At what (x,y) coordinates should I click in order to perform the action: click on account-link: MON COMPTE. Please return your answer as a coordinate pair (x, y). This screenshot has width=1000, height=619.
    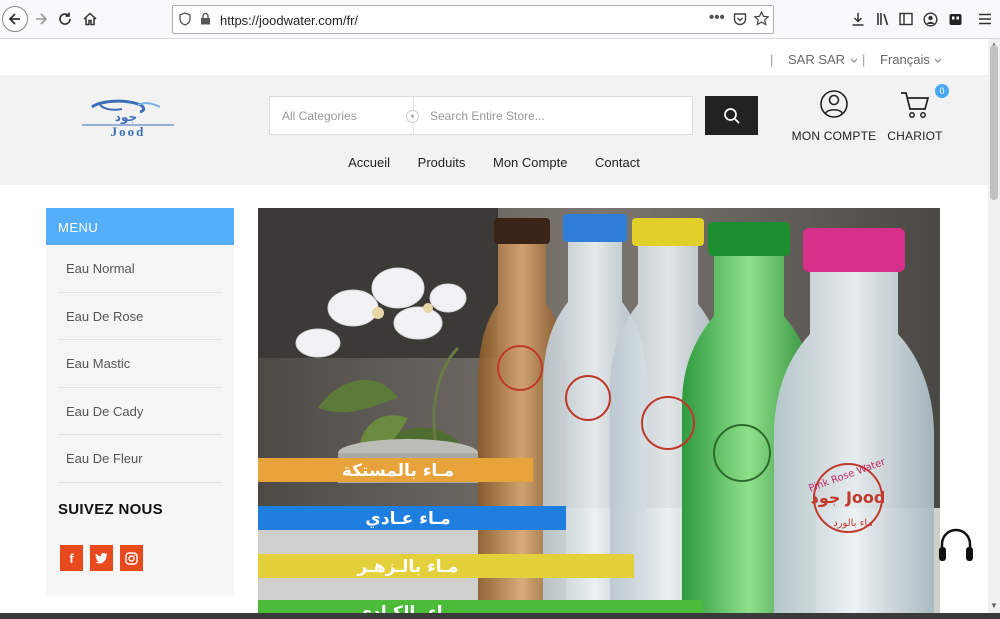
    Looking at the image, I should click on (834, 115).